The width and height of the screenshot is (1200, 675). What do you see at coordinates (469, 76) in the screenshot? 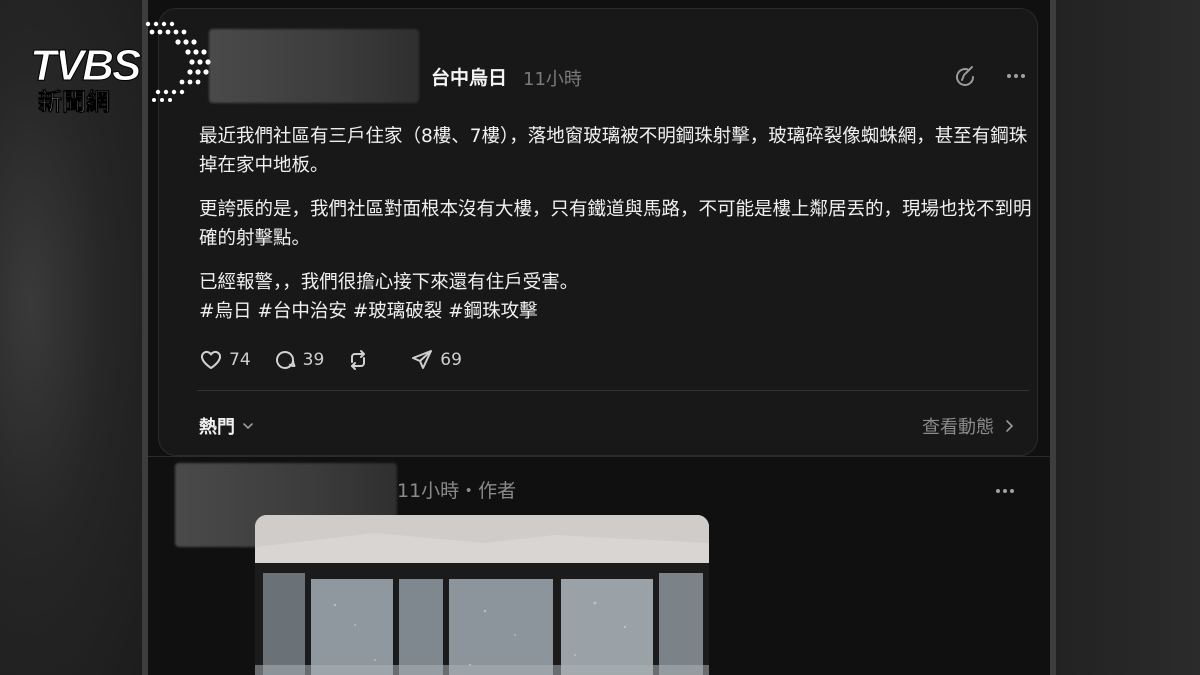
I see `post-author: 台中烏日` at bounding box center [469, 76].